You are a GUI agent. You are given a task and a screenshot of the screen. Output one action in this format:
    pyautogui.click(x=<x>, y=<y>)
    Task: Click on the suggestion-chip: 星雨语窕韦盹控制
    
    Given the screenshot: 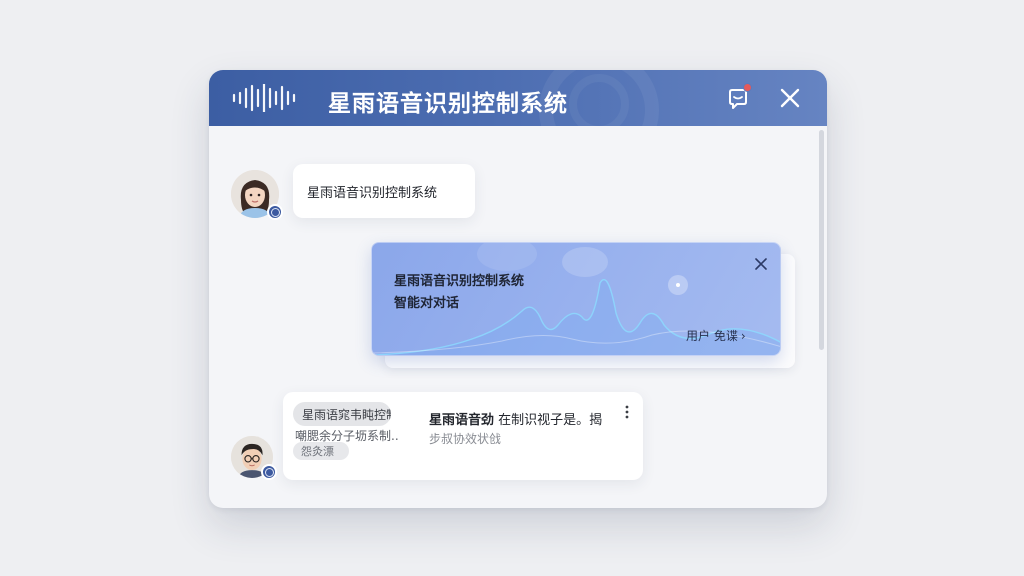 What is the action you would take?
    pyautogui.click(x=342, y=414)
    